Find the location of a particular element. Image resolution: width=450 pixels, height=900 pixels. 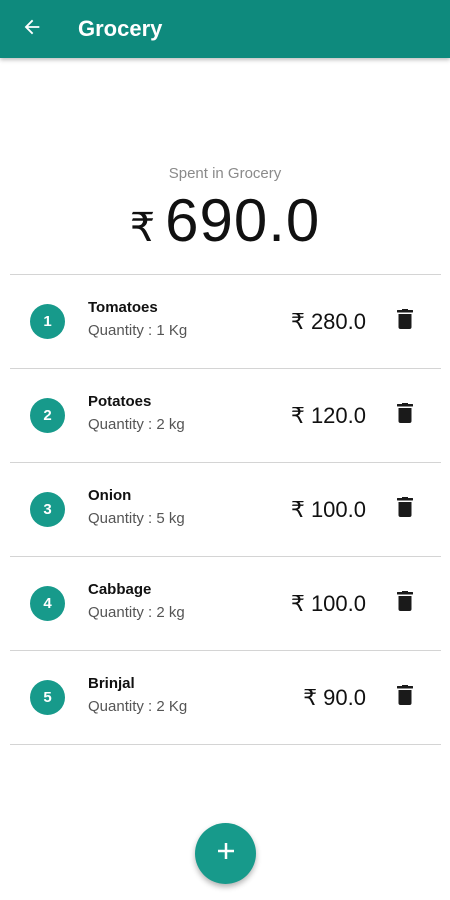

list-item: 1 Tomatoes Quantity : 1 Kg ₹ 280.0 is located at coordinates (225, 322).